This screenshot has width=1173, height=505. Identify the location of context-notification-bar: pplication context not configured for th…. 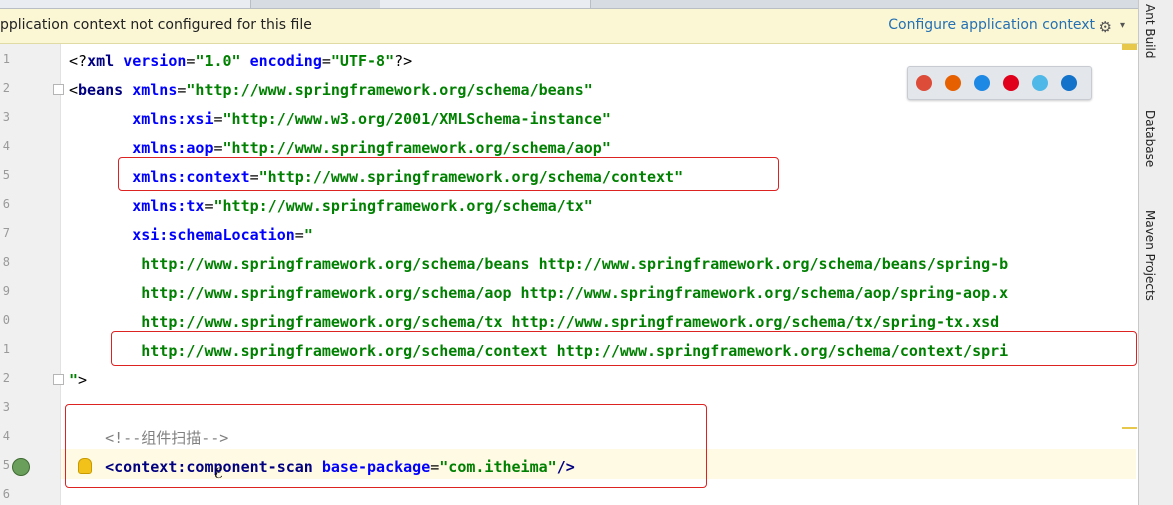
(569, 26).